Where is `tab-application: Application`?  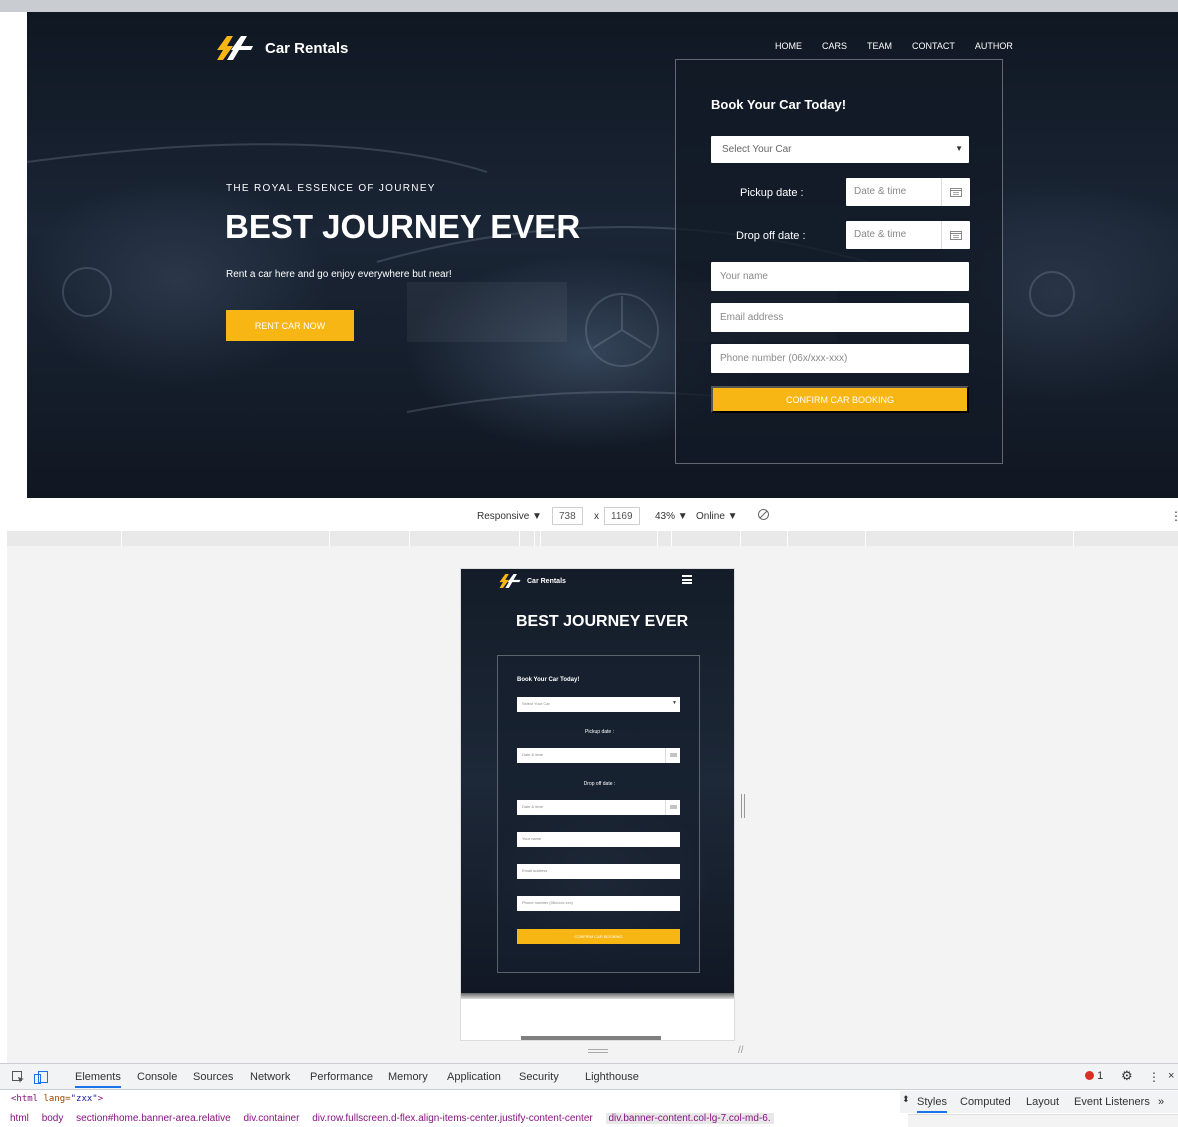 tab-application: Application is located at coordinates (474, 1077).